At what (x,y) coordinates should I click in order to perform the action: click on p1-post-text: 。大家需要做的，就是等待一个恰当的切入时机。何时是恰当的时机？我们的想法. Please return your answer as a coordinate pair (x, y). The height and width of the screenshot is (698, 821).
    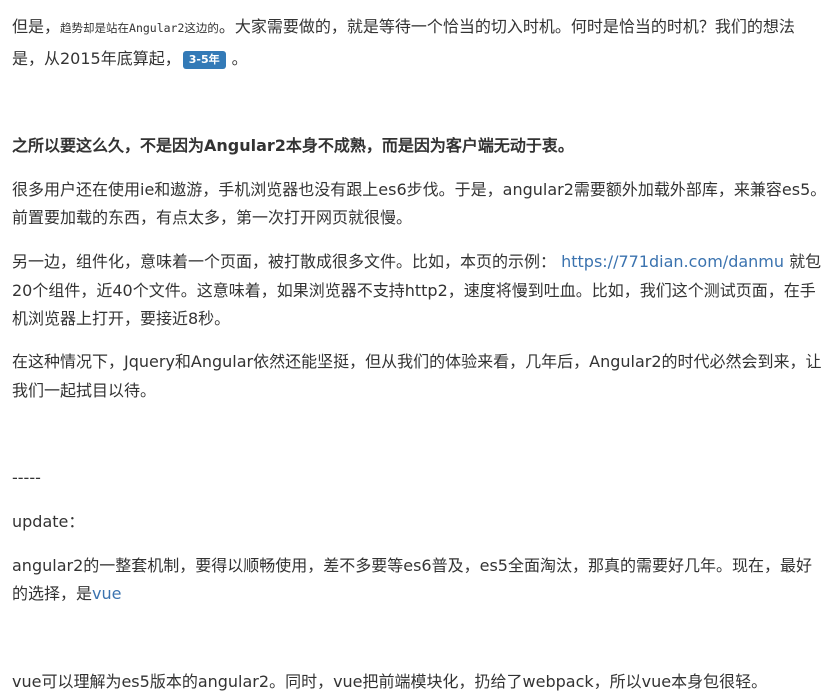
    Looking at the image, I should click on (506, 26).